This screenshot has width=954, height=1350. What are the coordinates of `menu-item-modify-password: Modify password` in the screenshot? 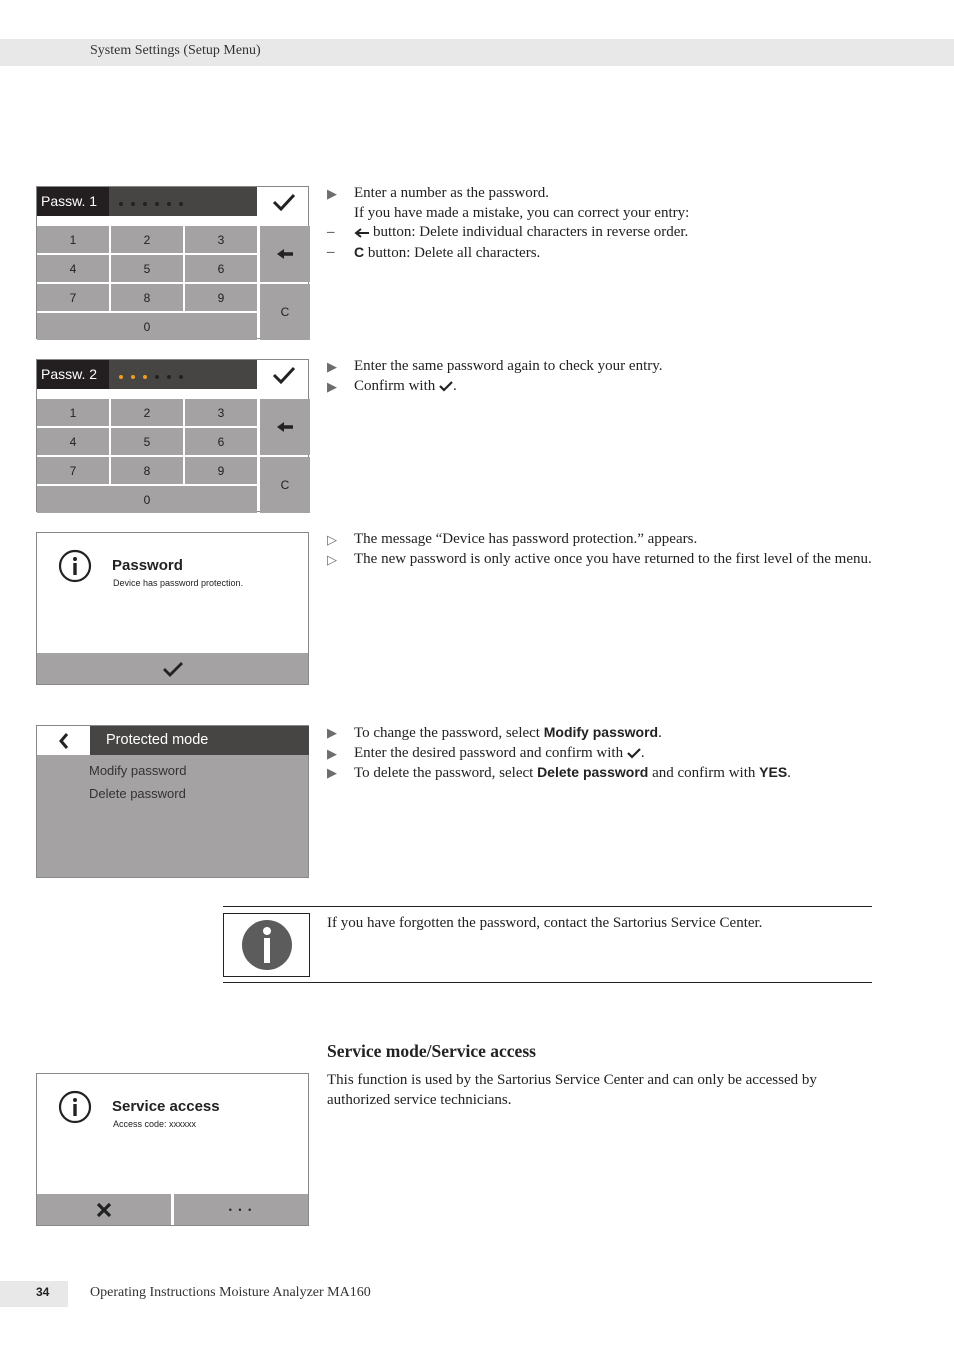 It's located at (138, 770).